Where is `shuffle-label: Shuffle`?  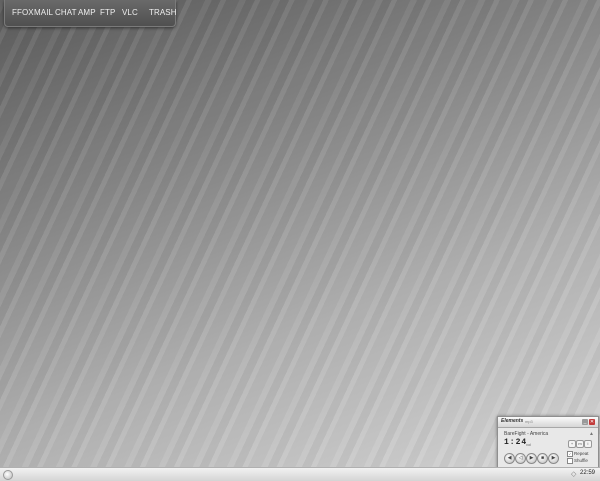
shuffle-label: Shuffle is located at coordinates (581, 461).